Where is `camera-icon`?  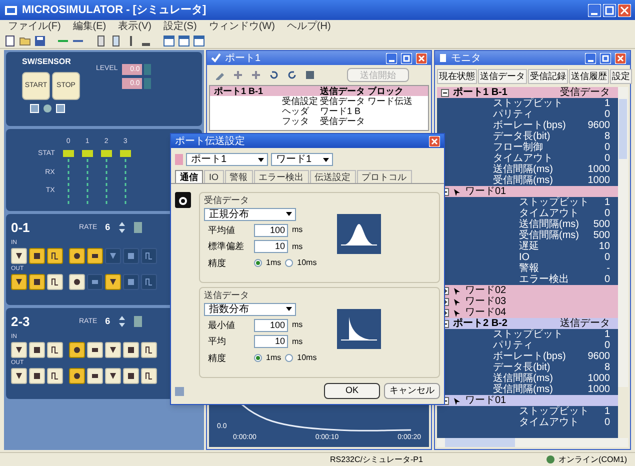
camera-icon is located at coordinates (183, 200).